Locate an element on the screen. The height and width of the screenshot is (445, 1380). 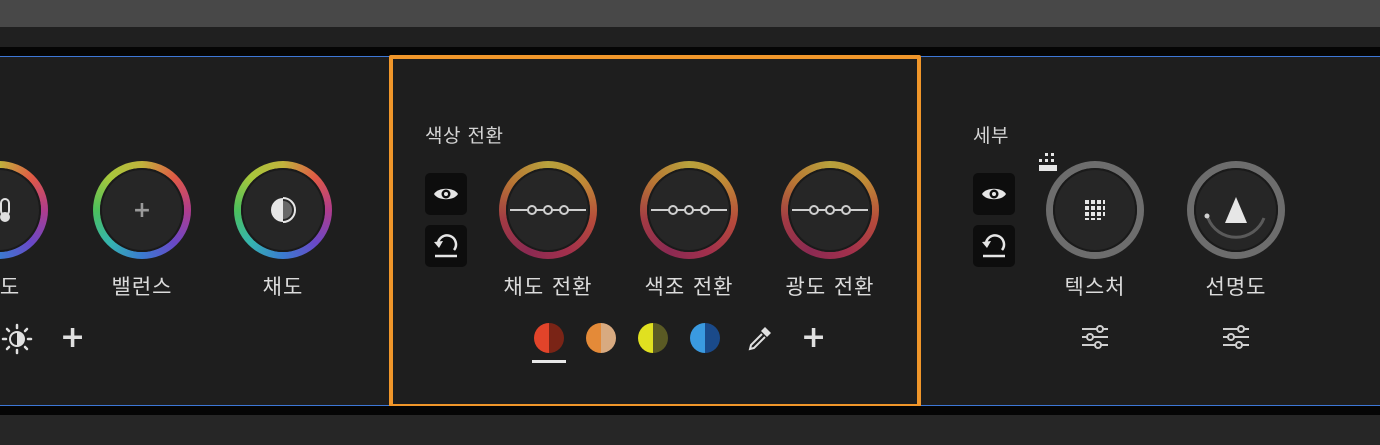
undo-icon is located at coordinates (994, 246).